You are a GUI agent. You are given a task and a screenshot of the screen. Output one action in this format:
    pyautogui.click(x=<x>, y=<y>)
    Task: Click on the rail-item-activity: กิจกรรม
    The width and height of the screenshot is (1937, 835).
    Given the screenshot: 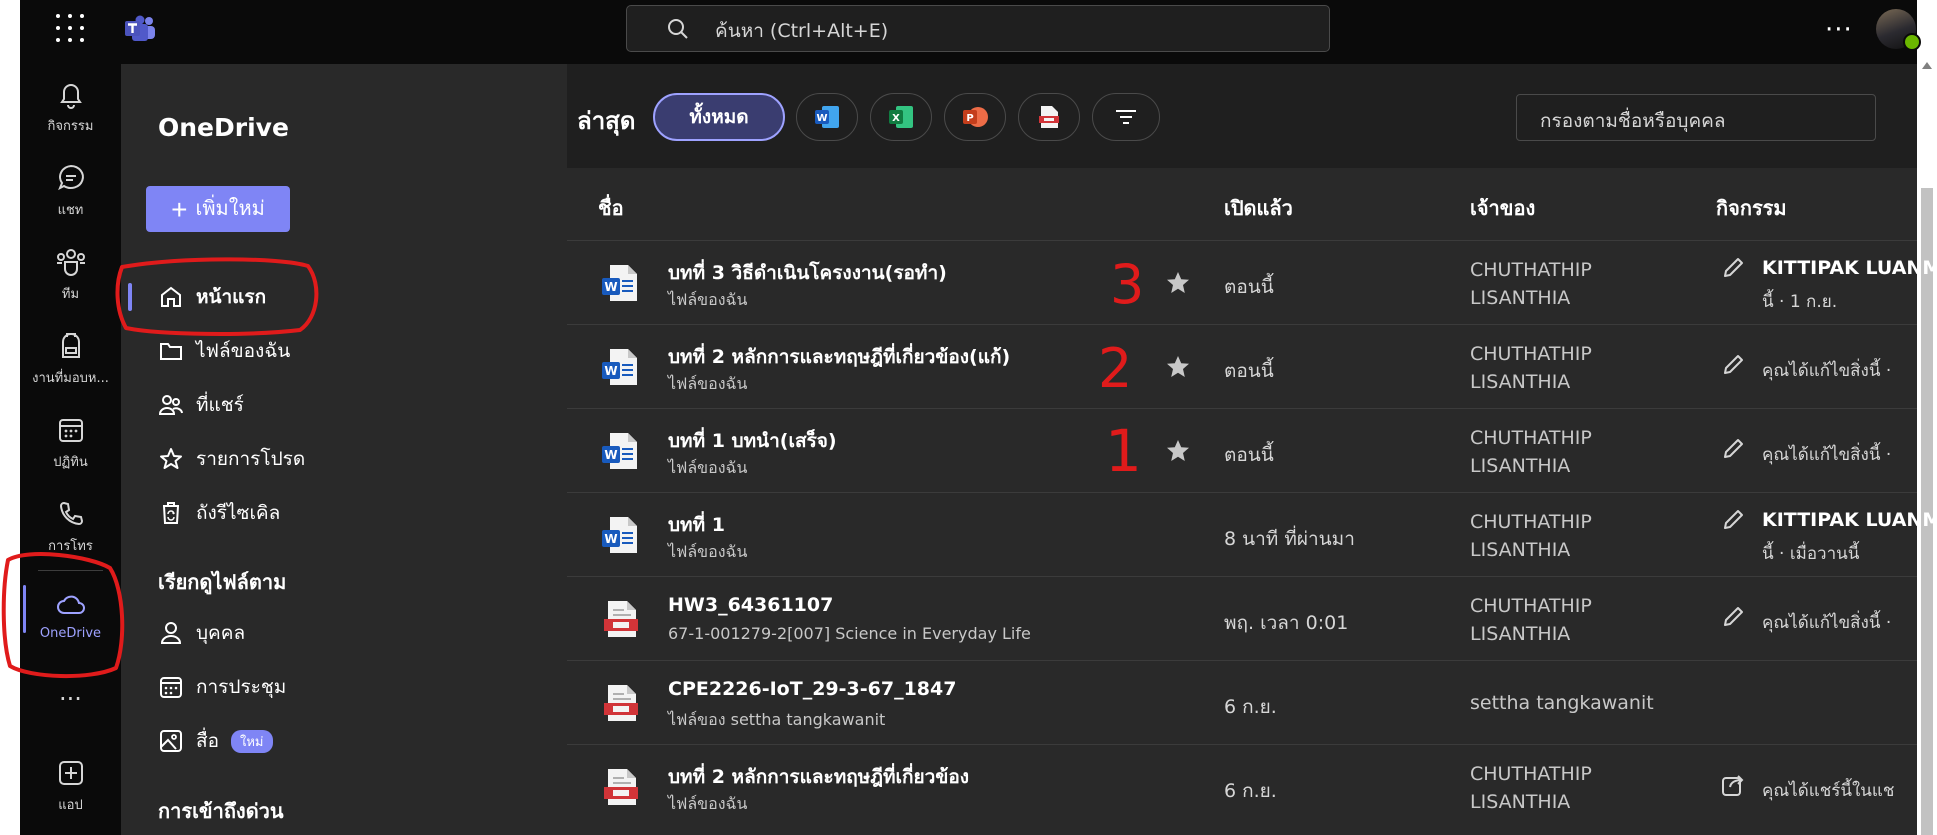 What is the action you would take?
    pyautogui.click(x=70, y=107)
    